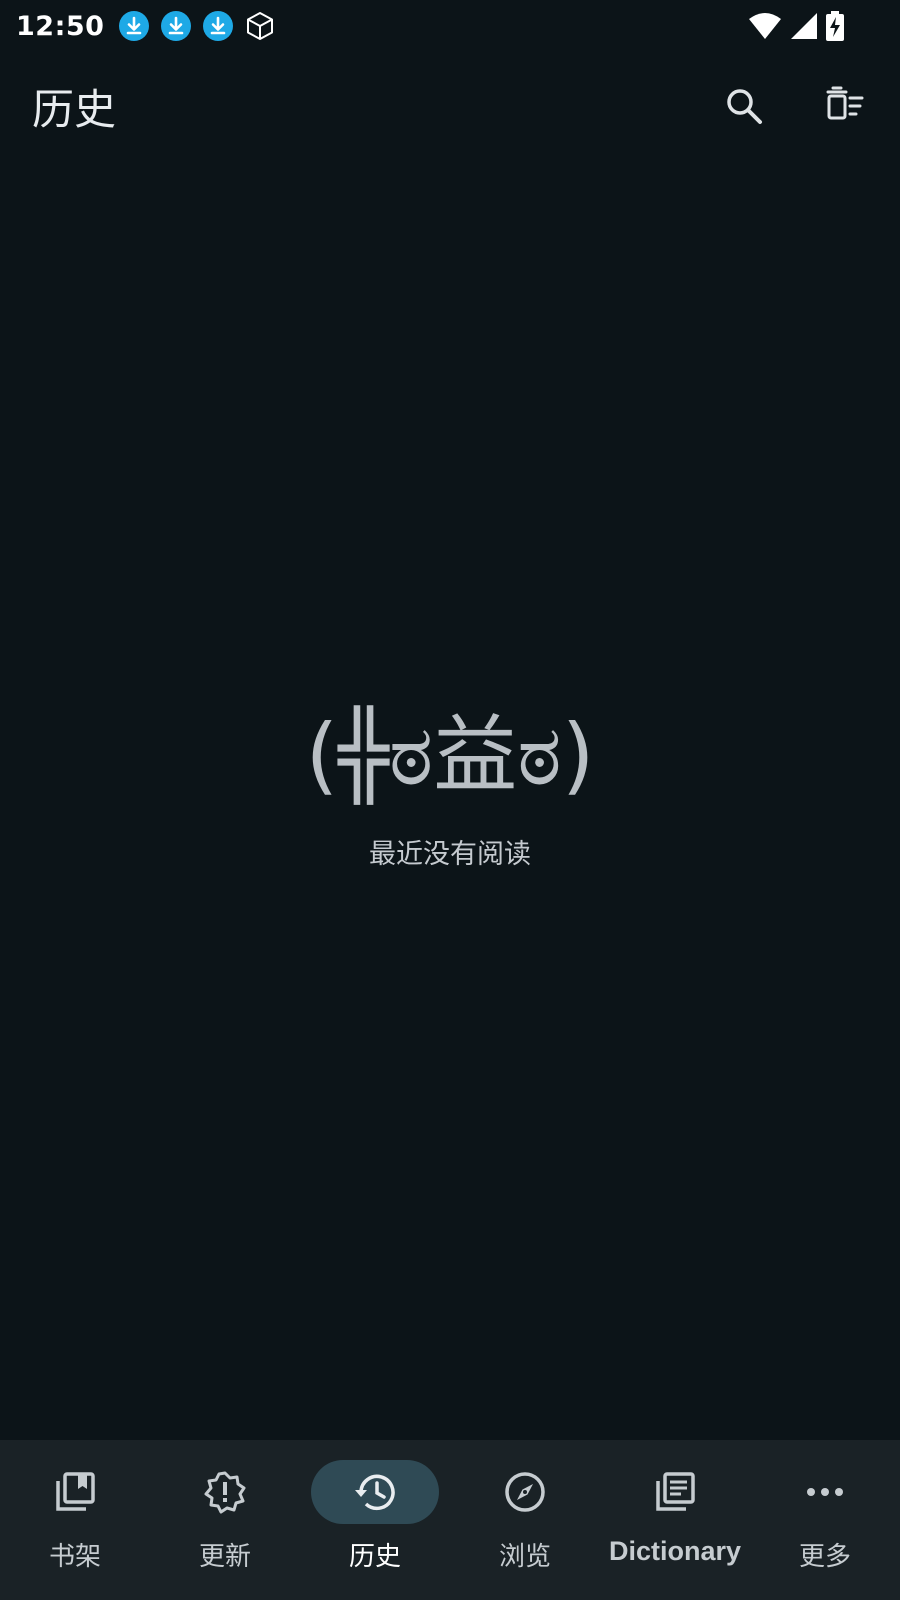 This screenshot has width=900, height=1600. What do you see at coordinates (845, 103) in the screenshot?
I see `delete-sweep-icon` at bounding box center [845, 103].